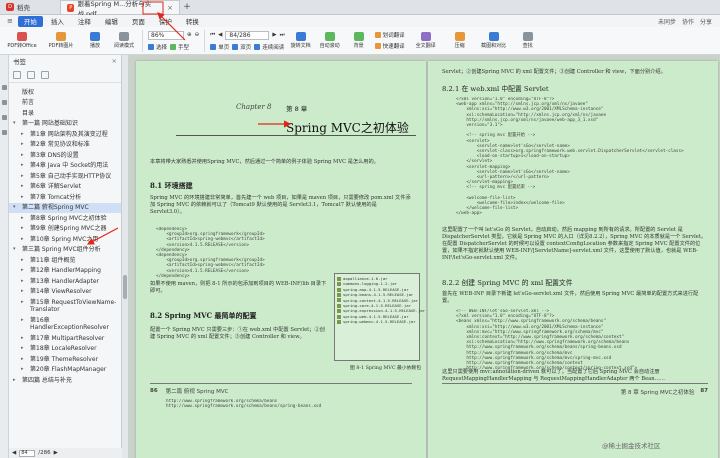  Describe the element at coordinates (65, 207) in the screenshot. I see `bookmark-item: ▾ 第二篇 俯视Spring MVC` at that location.